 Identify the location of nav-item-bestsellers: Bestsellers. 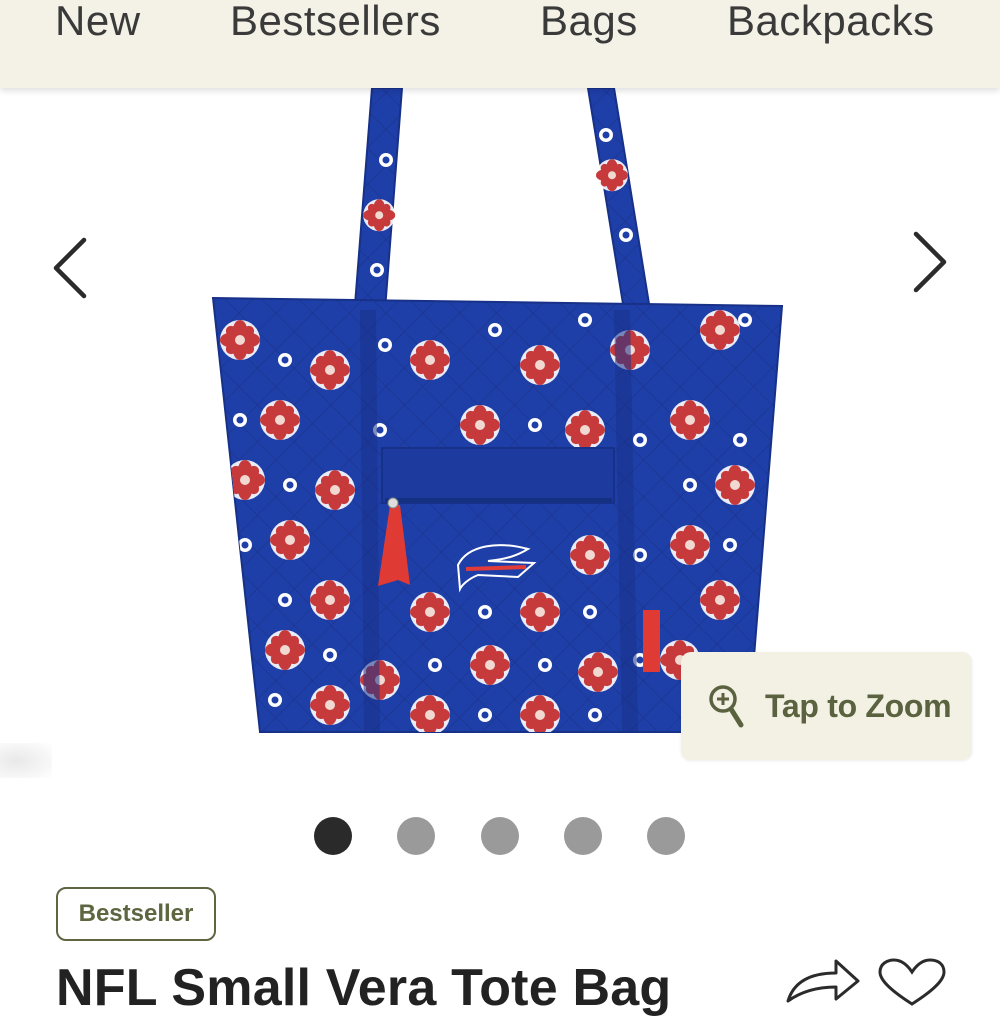
(335, 23).